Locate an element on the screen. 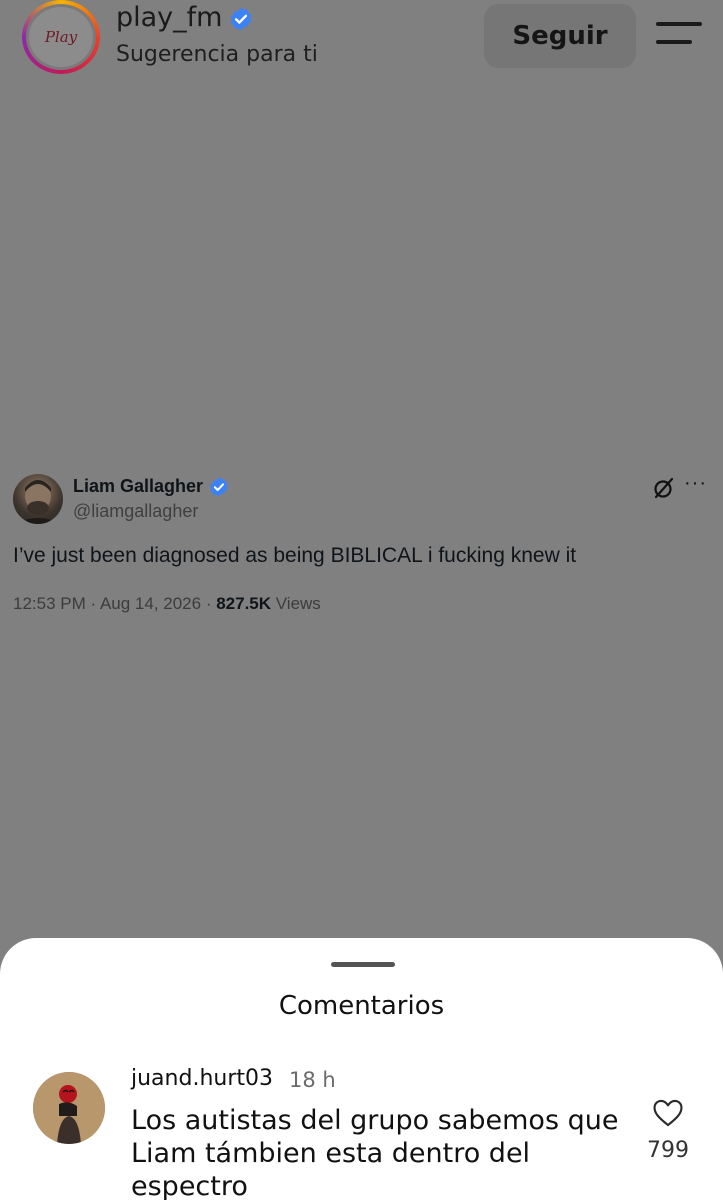 This screenshot has height=1200, width=723. account-avatar: Play is located at coordinates (61, 37).